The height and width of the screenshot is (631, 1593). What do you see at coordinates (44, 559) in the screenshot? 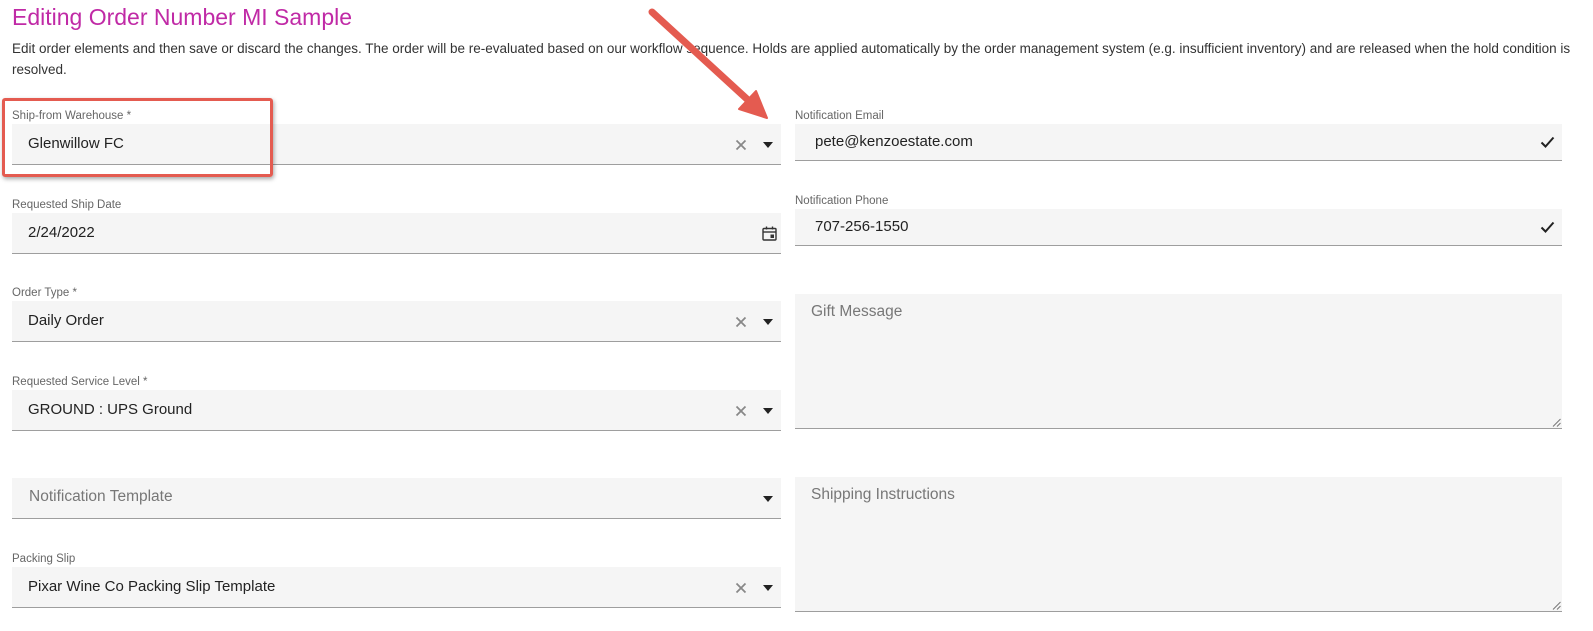
I see `packing-slip-label: Packing Slip` at bounding box center [44, 559].